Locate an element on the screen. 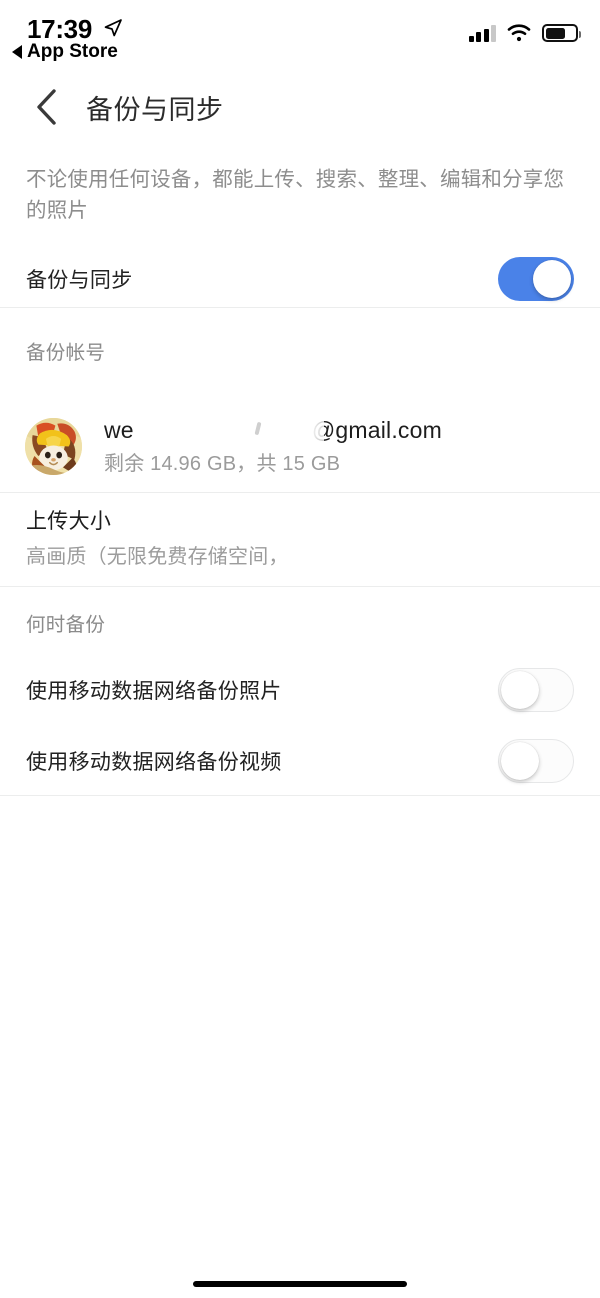 The image size is (600, 1298). account-email-prefix: we is located at coordinates (119, 429).